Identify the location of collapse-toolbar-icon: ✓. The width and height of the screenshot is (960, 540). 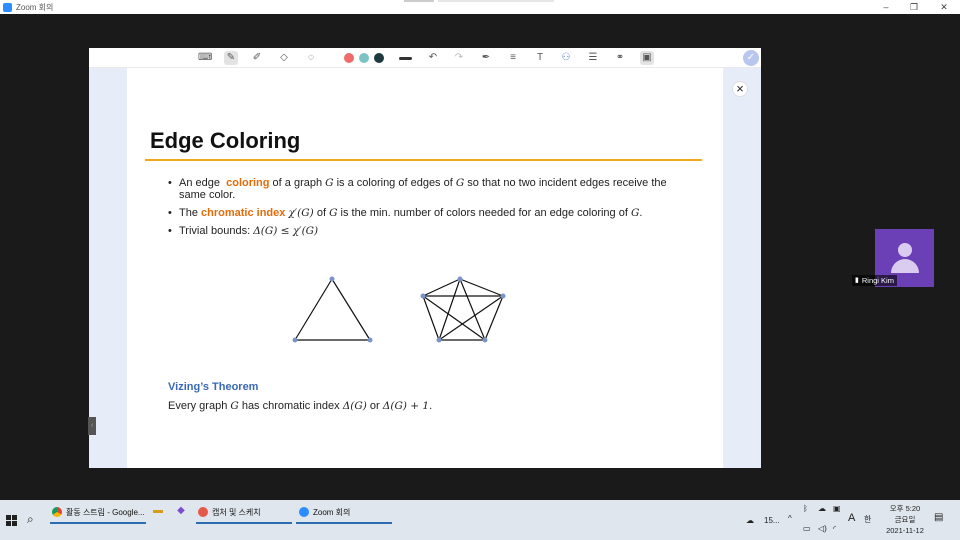
(751, 58).